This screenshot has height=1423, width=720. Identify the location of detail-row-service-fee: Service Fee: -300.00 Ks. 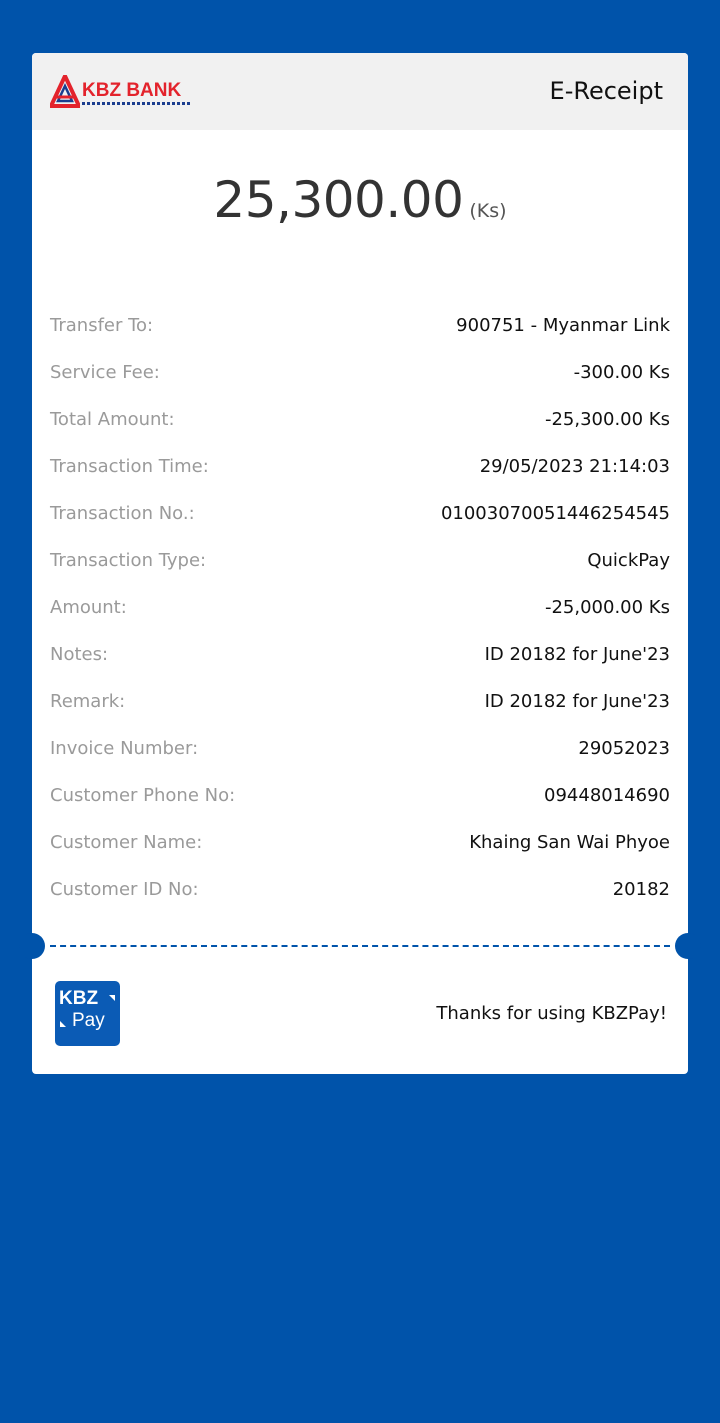
(360, 372).